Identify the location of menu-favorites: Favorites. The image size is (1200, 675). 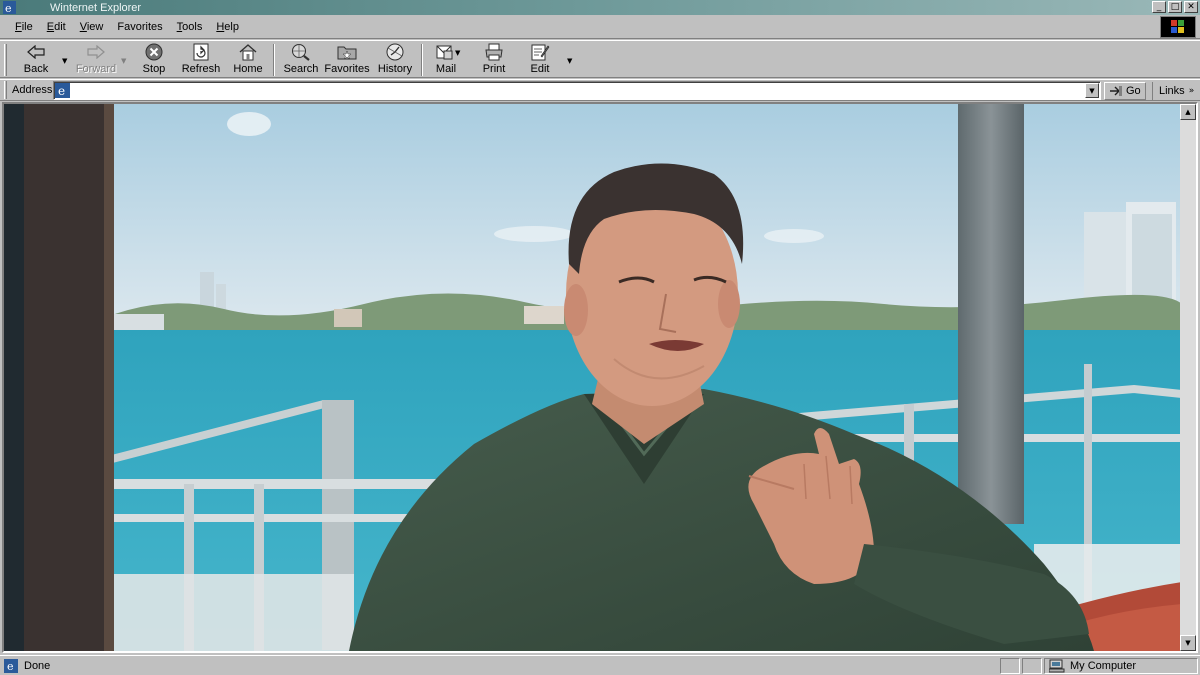
(139, 27).